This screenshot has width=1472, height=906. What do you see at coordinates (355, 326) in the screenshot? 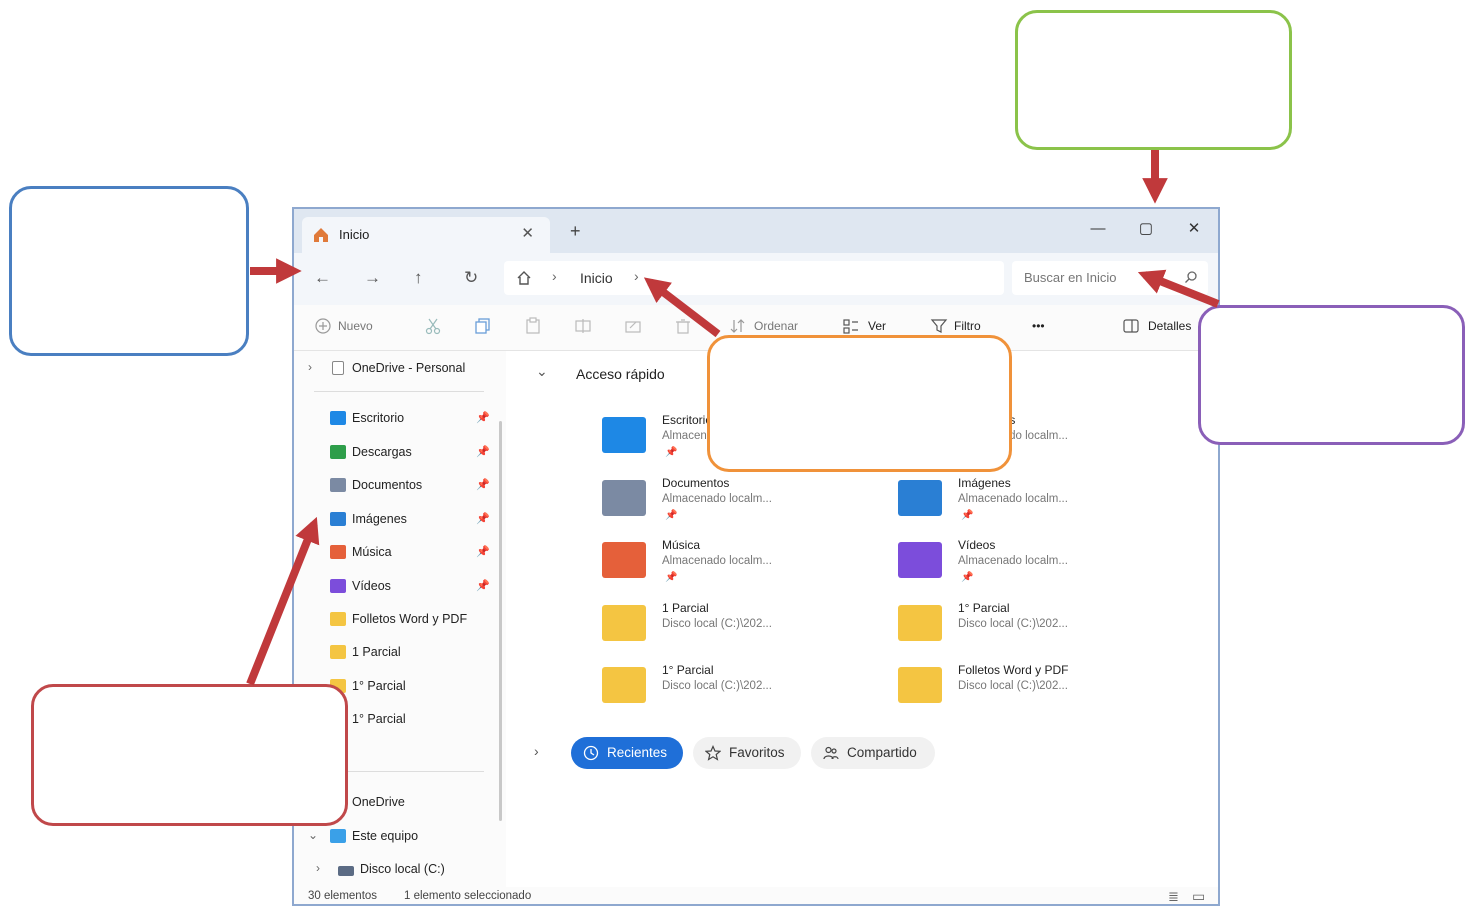
I see `new-button: Nuevo` at bounding box center [355, 326].